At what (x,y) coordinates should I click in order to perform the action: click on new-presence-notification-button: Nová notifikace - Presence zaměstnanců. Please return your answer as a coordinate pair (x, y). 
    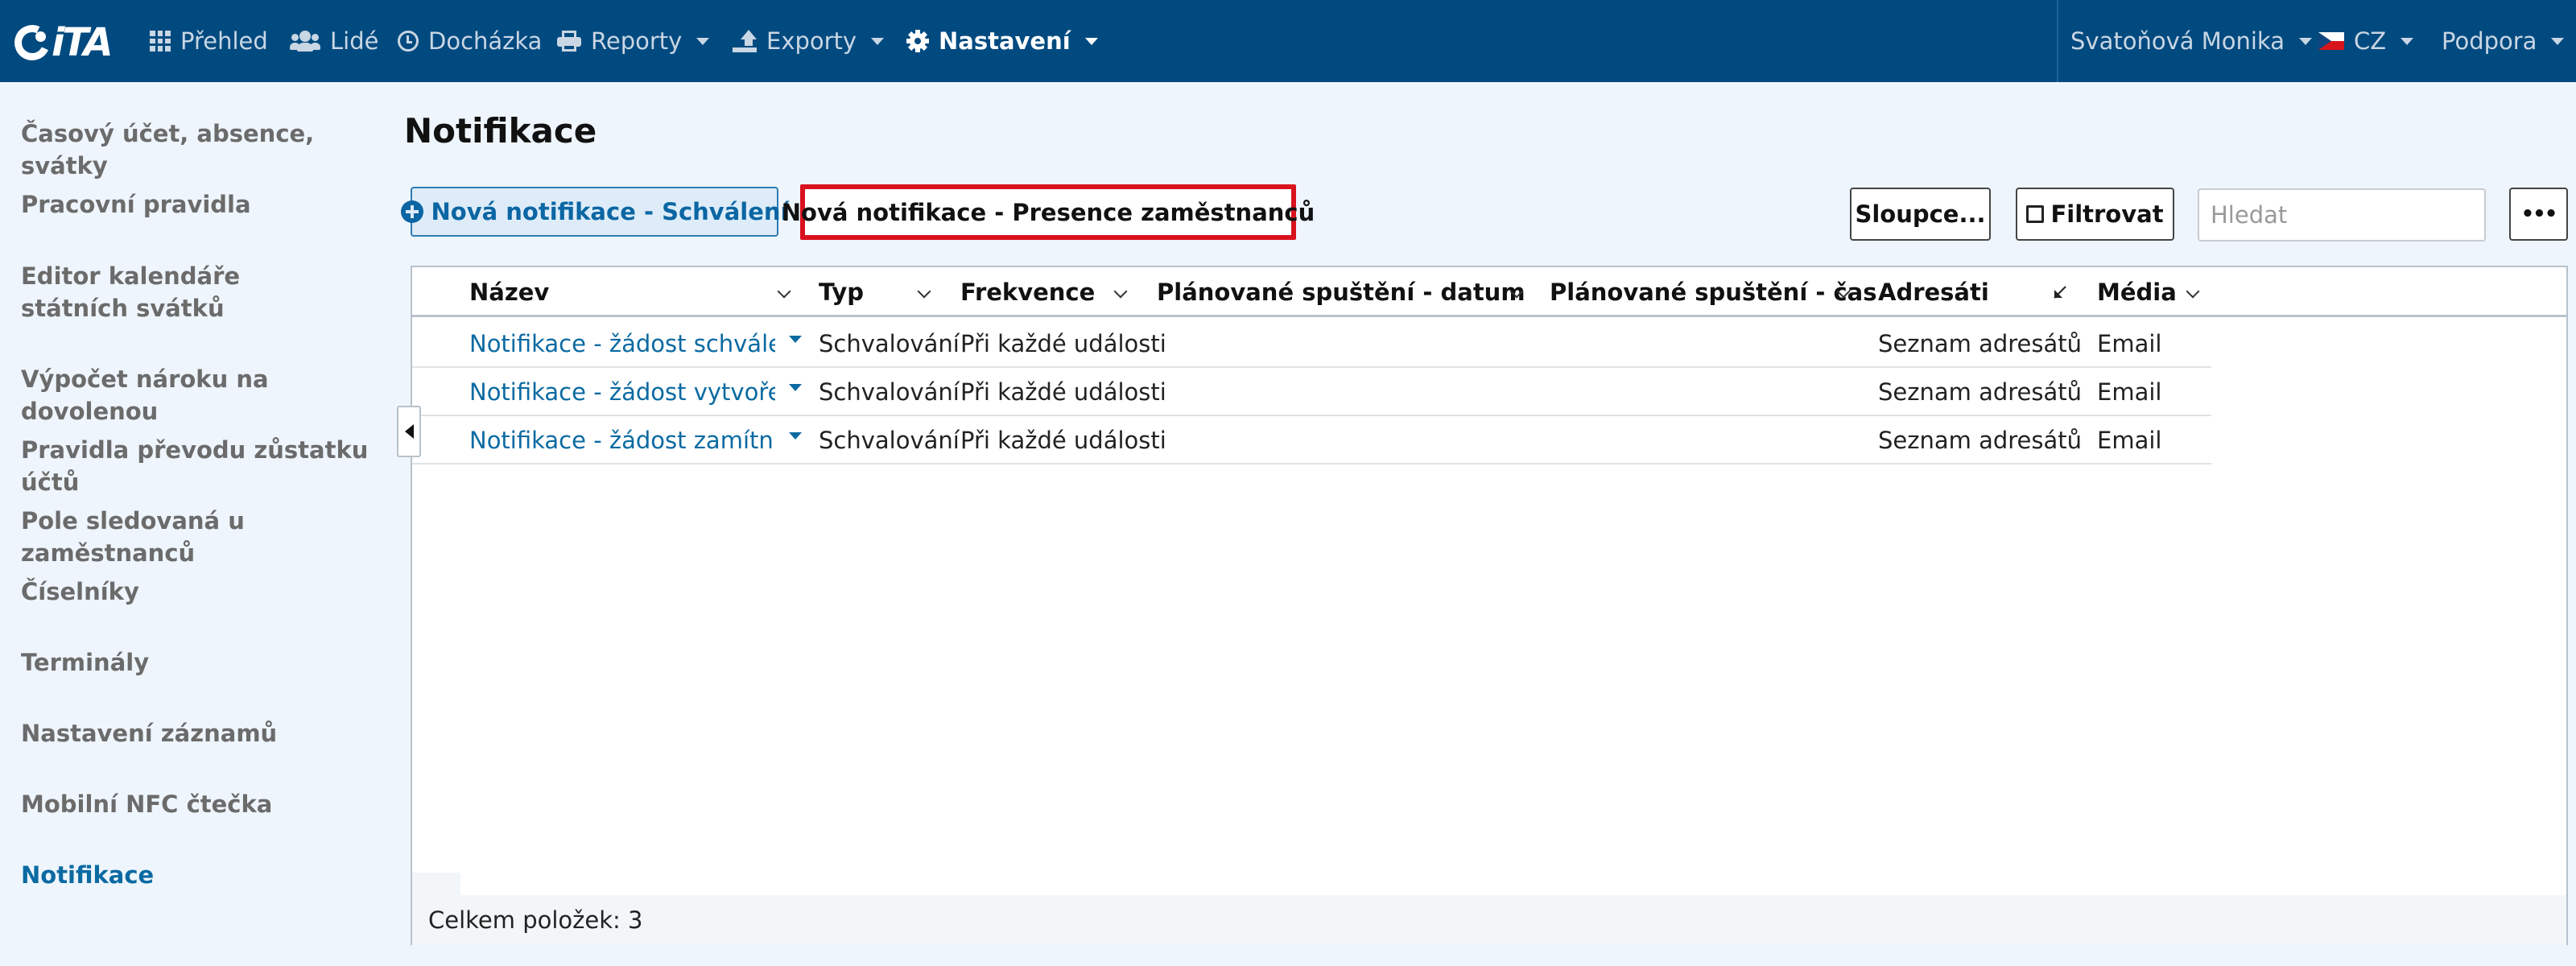
    Looking at the image, I should click on (1048, 212).